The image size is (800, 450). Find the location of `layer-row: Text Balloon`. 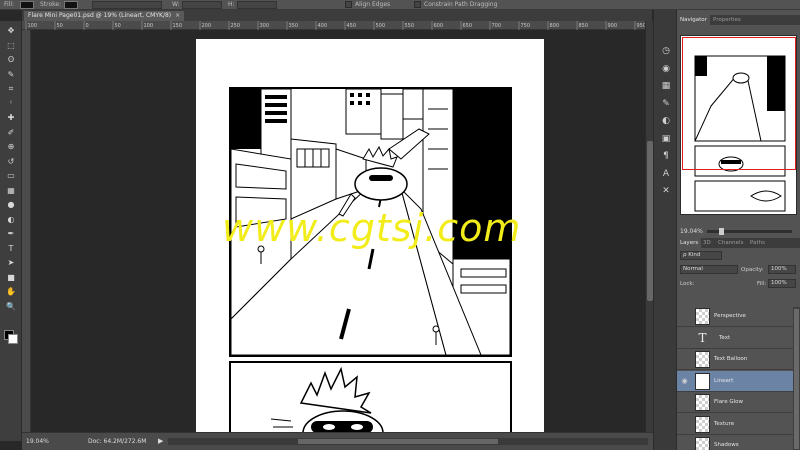

layer-row: Text Balloon is located at coordinates (735, 359).